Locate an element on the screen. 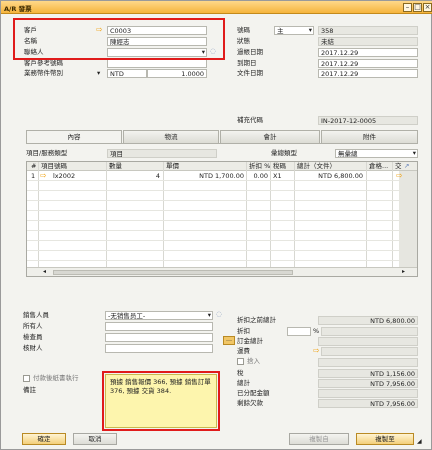 This screenshot has width=432, height=450. rounding-field is located at coordinates (368, 362).